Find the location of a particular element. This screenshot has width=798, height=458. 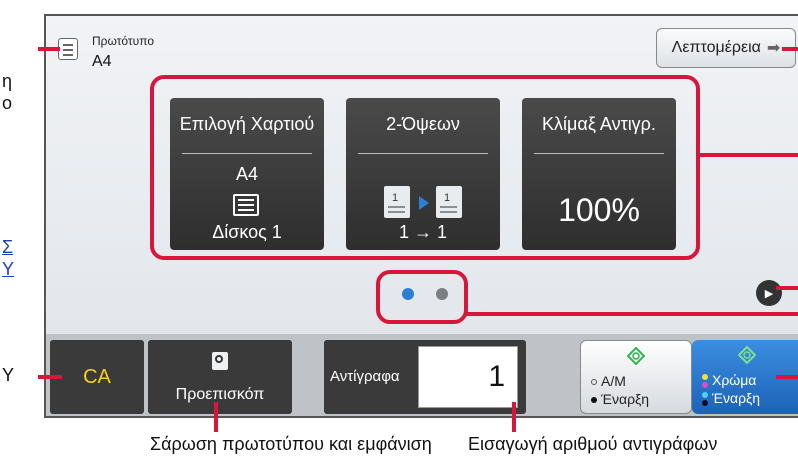

arrow-right-icon: ➡ is located at coordinates (773, 48).